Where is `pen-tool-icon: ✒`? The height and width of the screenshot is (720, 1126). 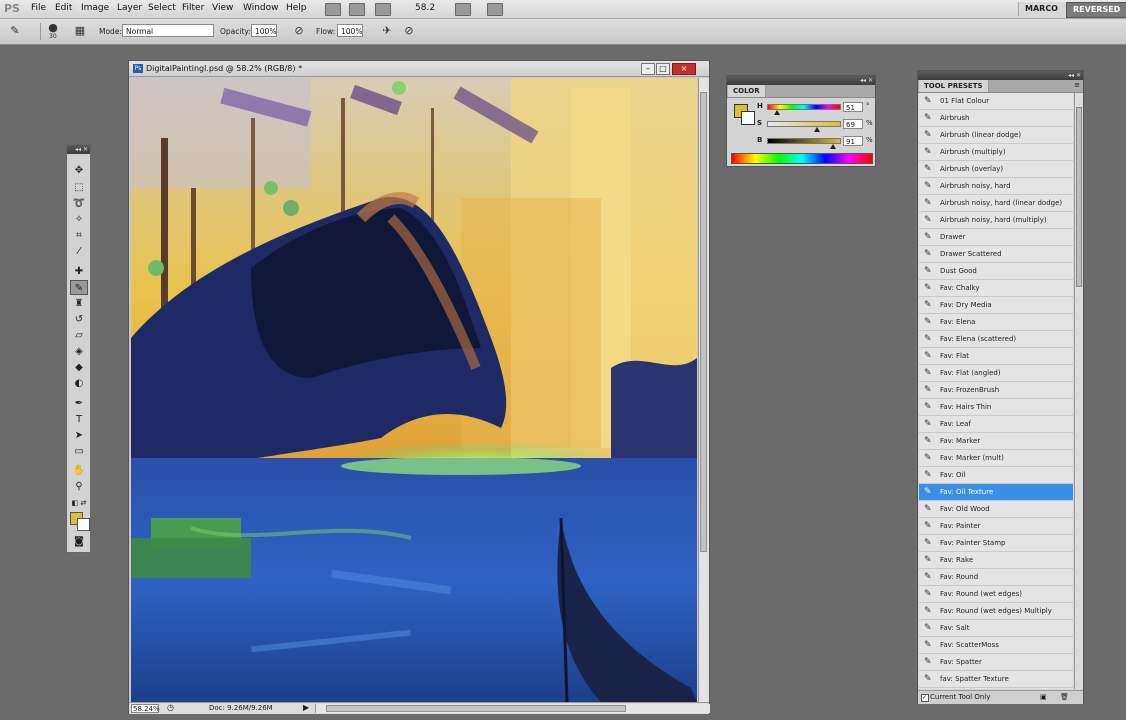
pen-tool-icon: ✒ is located at coordinates (79, 403).